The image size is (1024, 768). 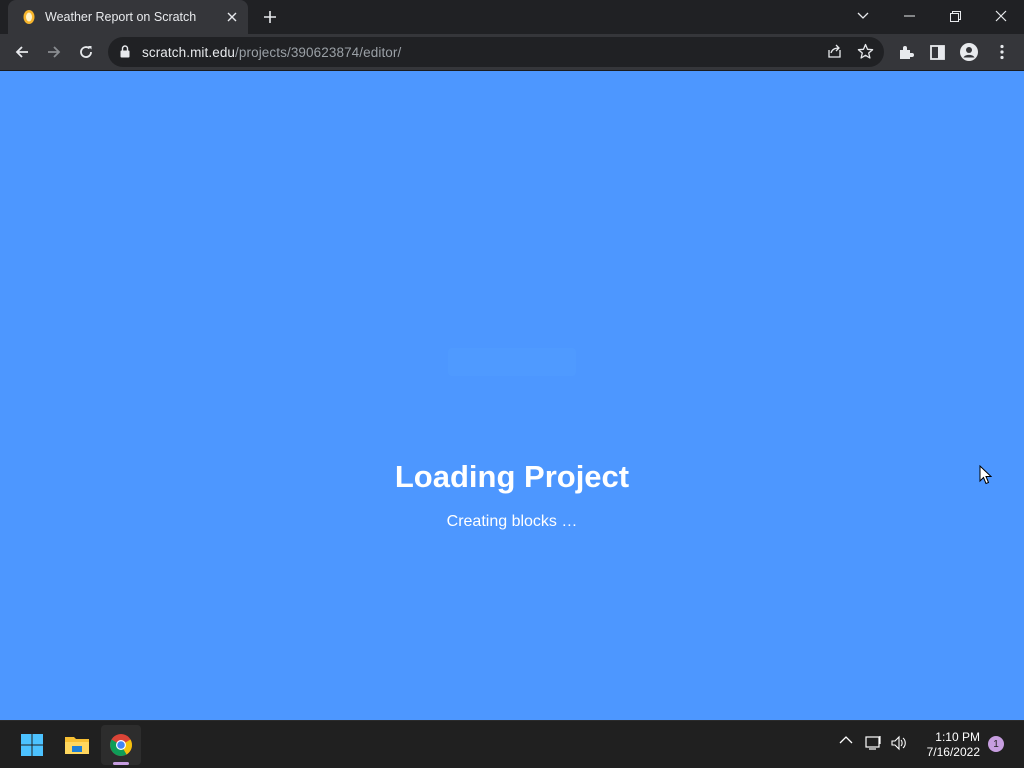 What do you see at coordinates (906, 52) in the screenshot?
I see `extensions-icon` at bounding box center [906, 52].